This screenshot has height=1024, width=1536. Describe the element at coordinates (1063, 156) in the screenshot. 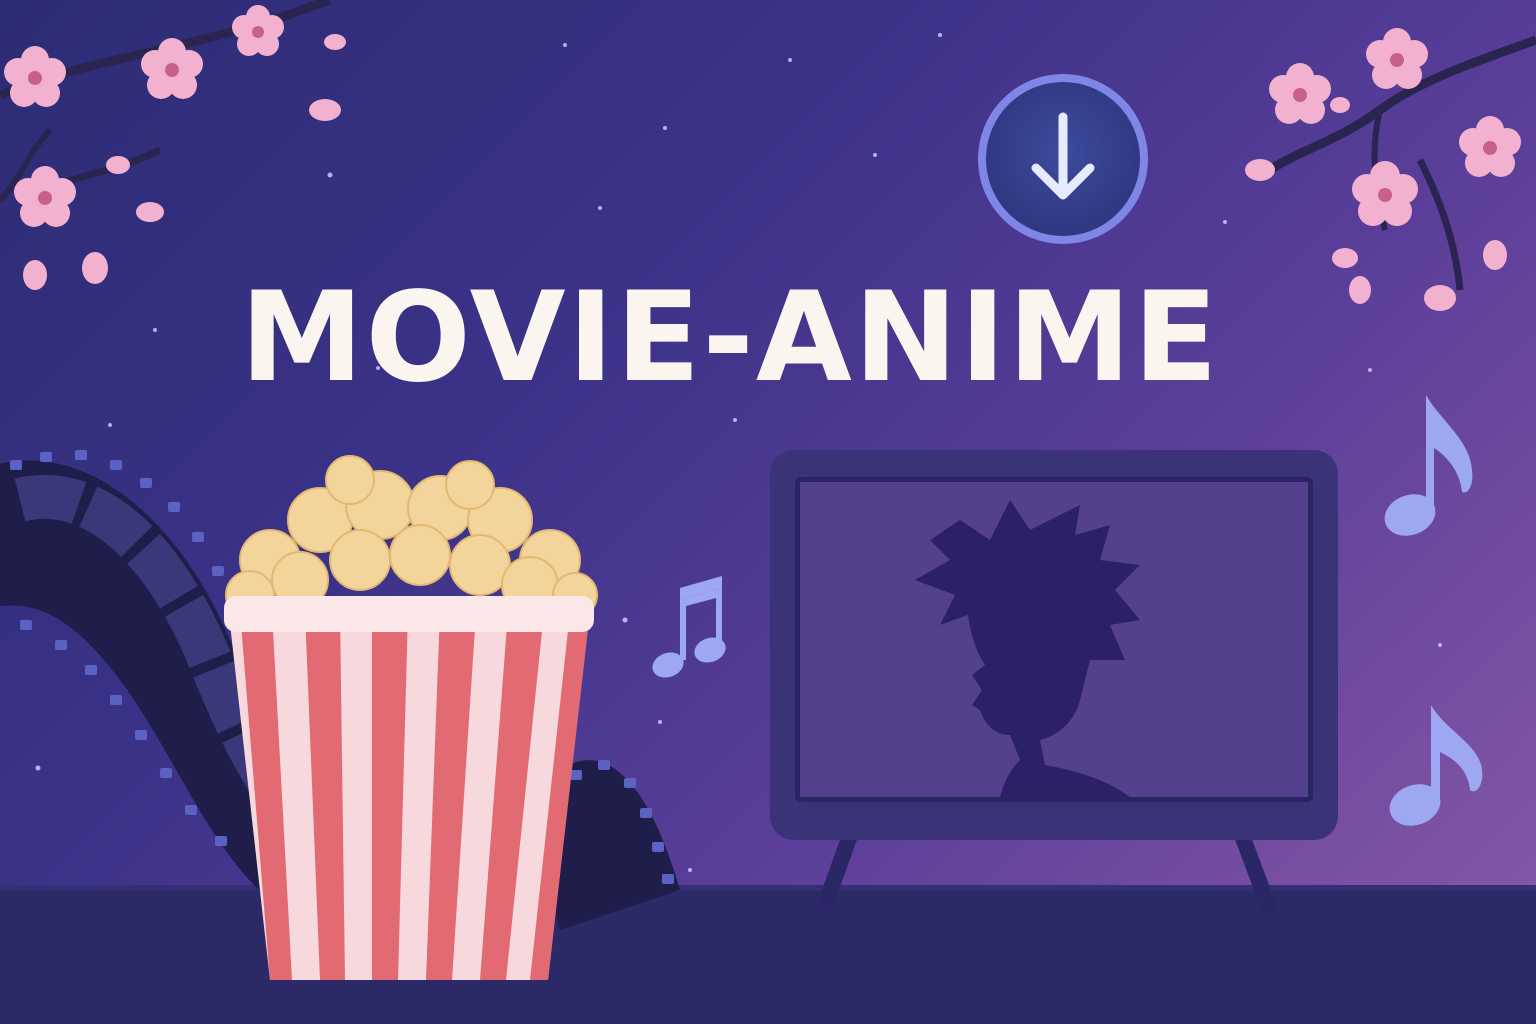

I see `download-arrow-icon` at that location.